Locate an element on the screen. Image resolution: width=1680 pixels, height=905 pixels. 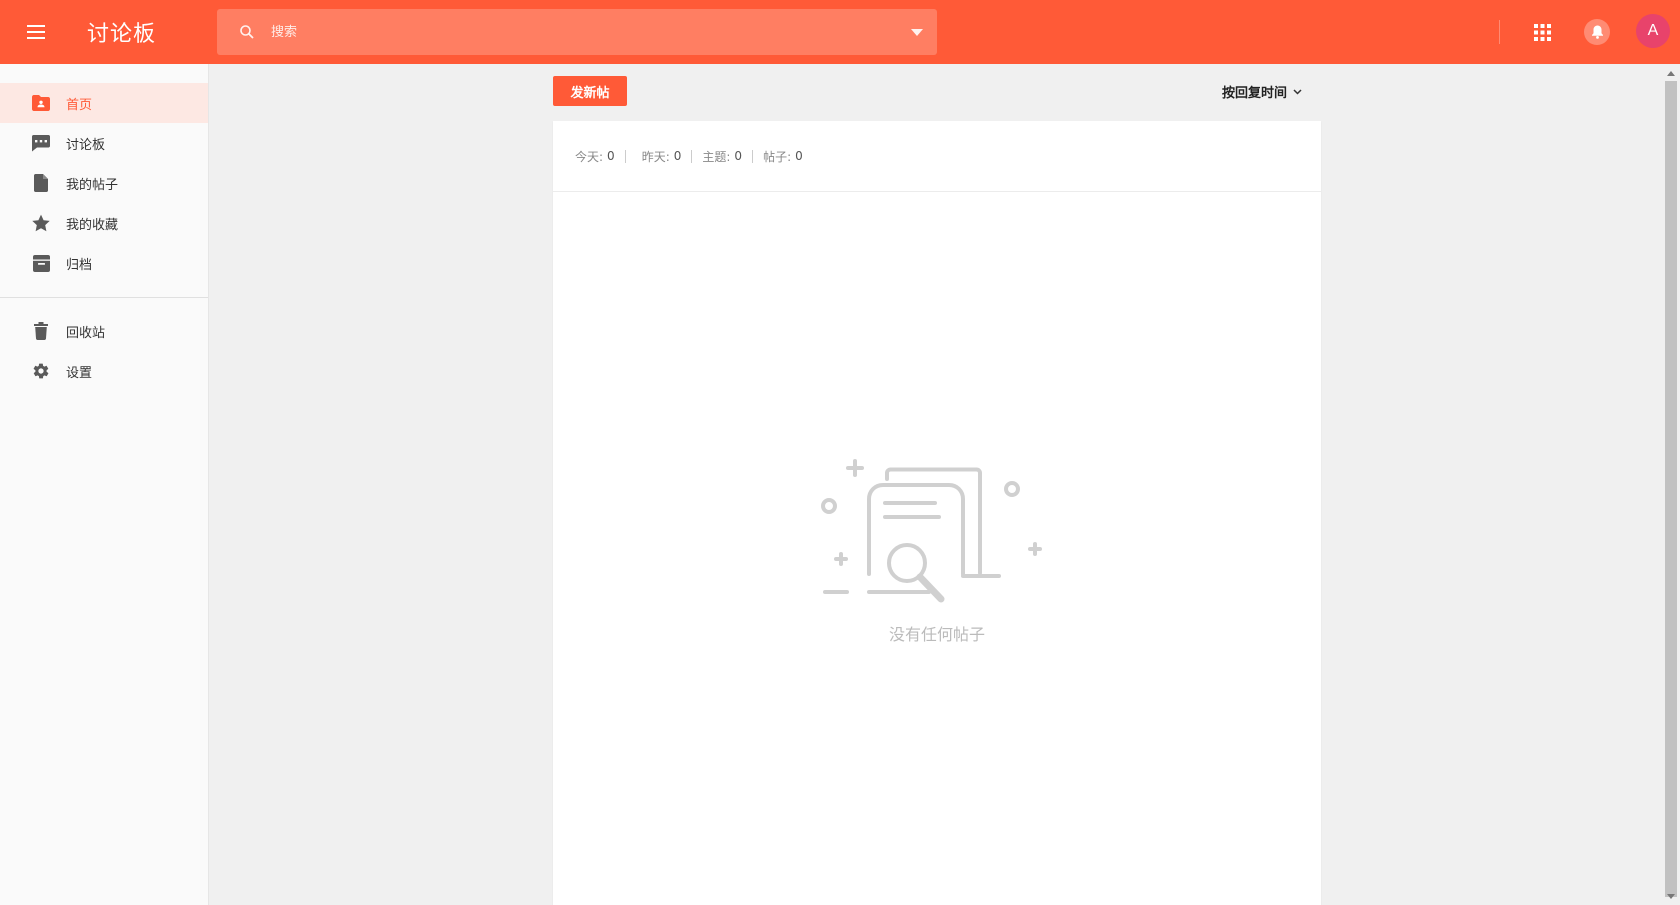
sidebar-item-home: 首页 is located at coordinates (104, 103).